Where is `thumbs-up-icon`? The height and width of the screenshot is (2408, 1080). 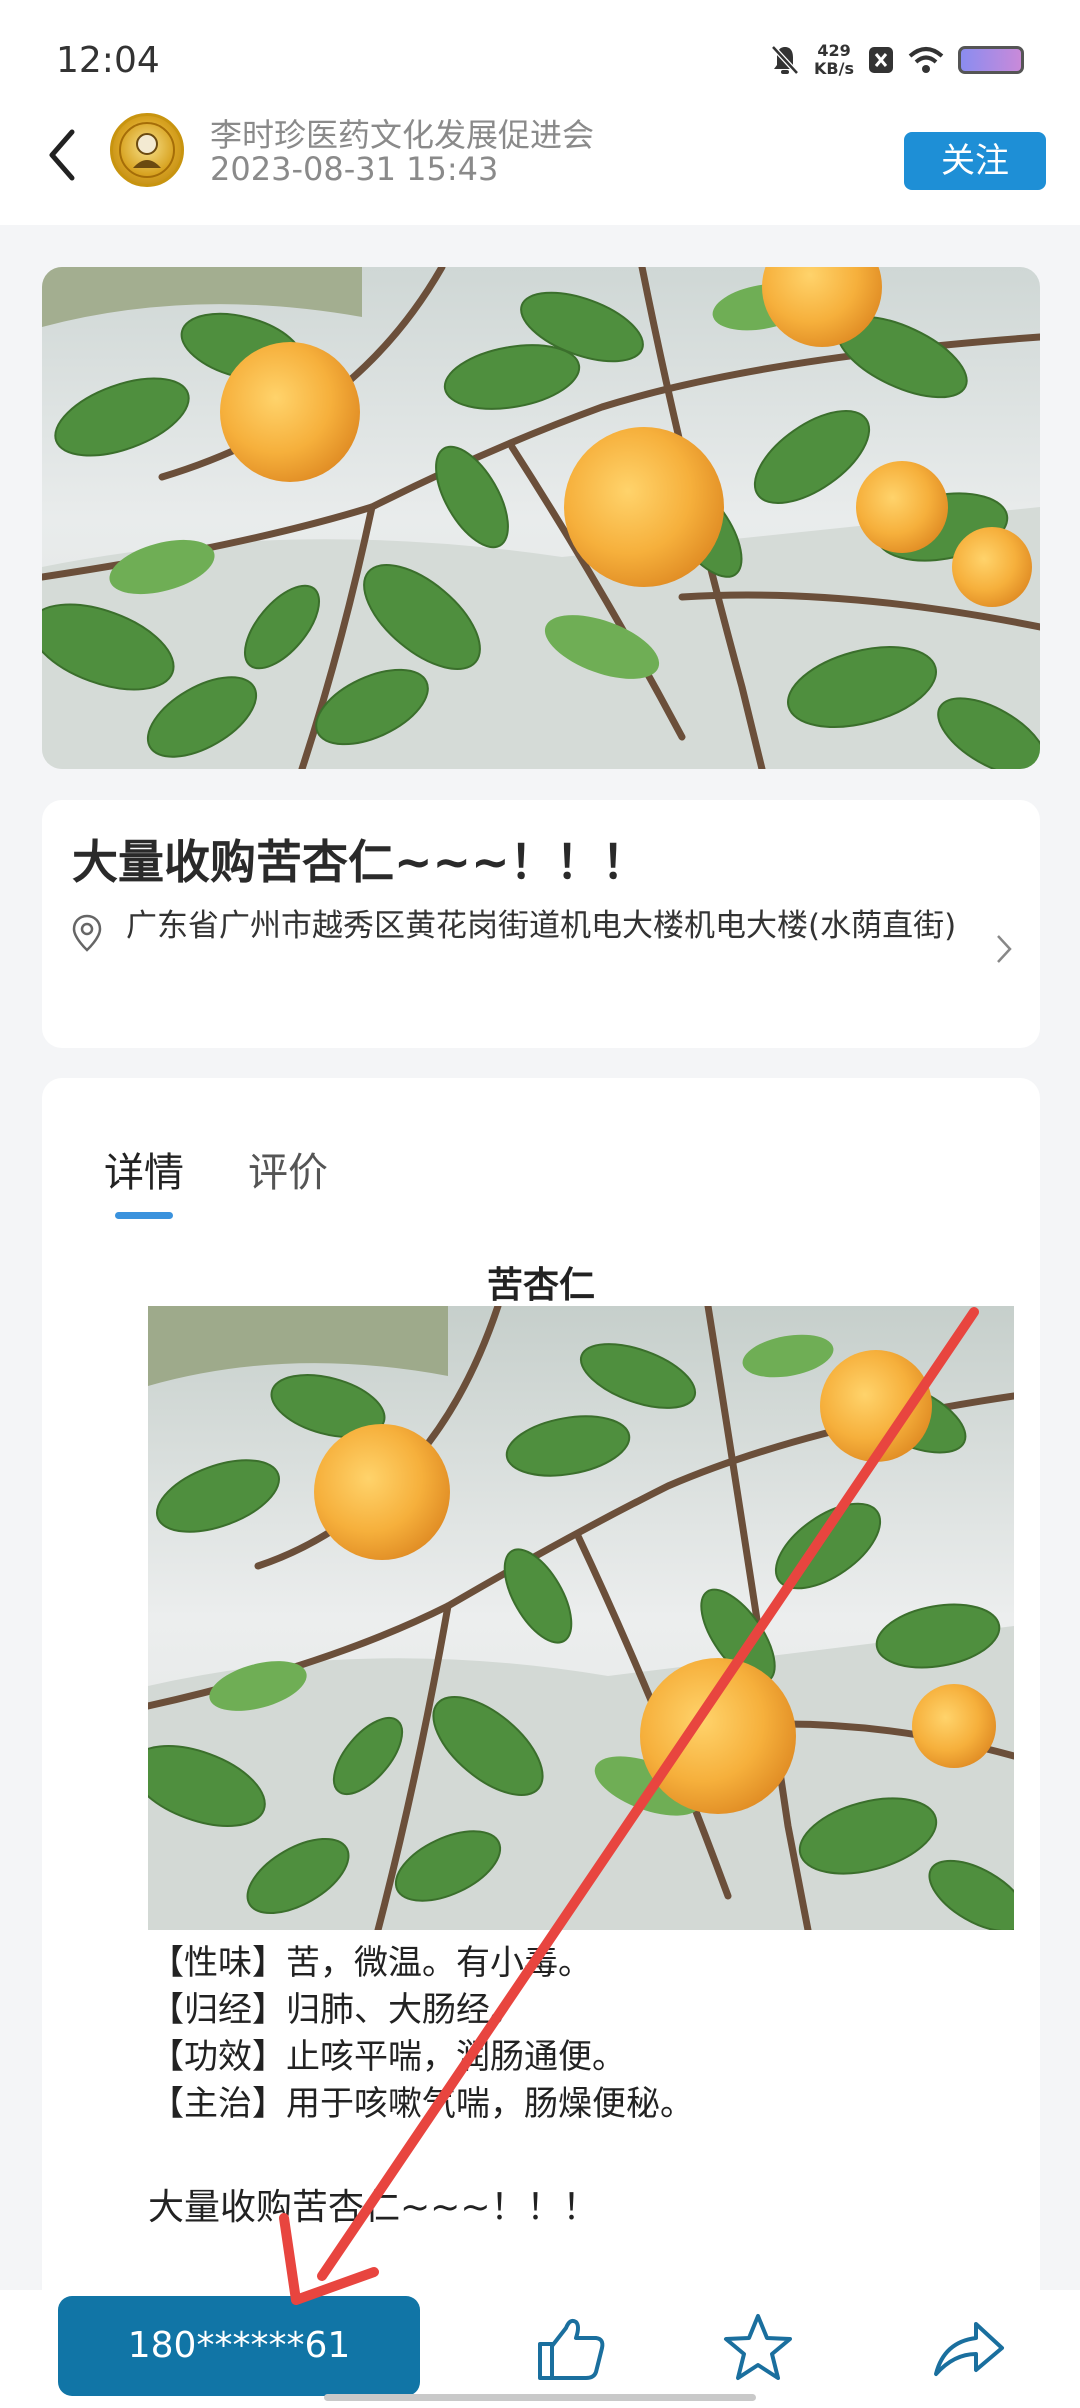 thumbs-up-icon is located at coordinates (570, 2348).